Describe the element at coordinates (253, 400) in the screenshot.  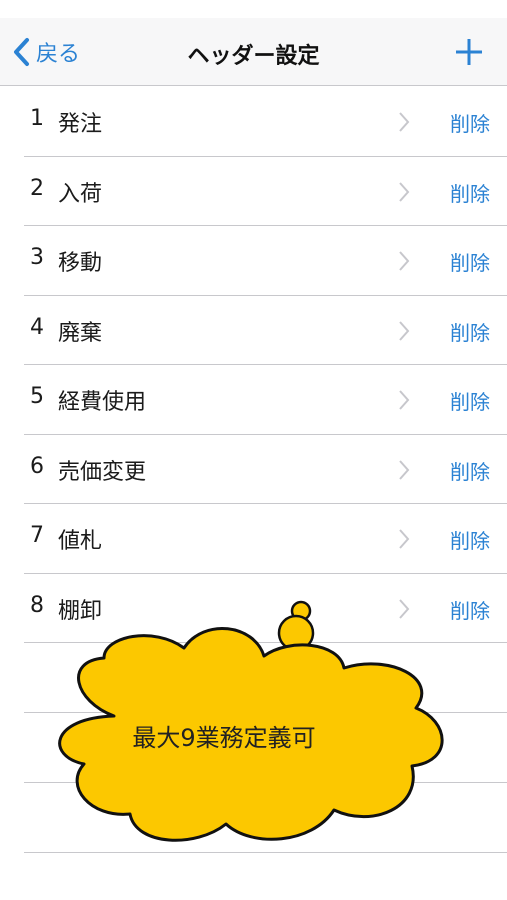
I see `list-item: 5 経費使用 削除` at that location.